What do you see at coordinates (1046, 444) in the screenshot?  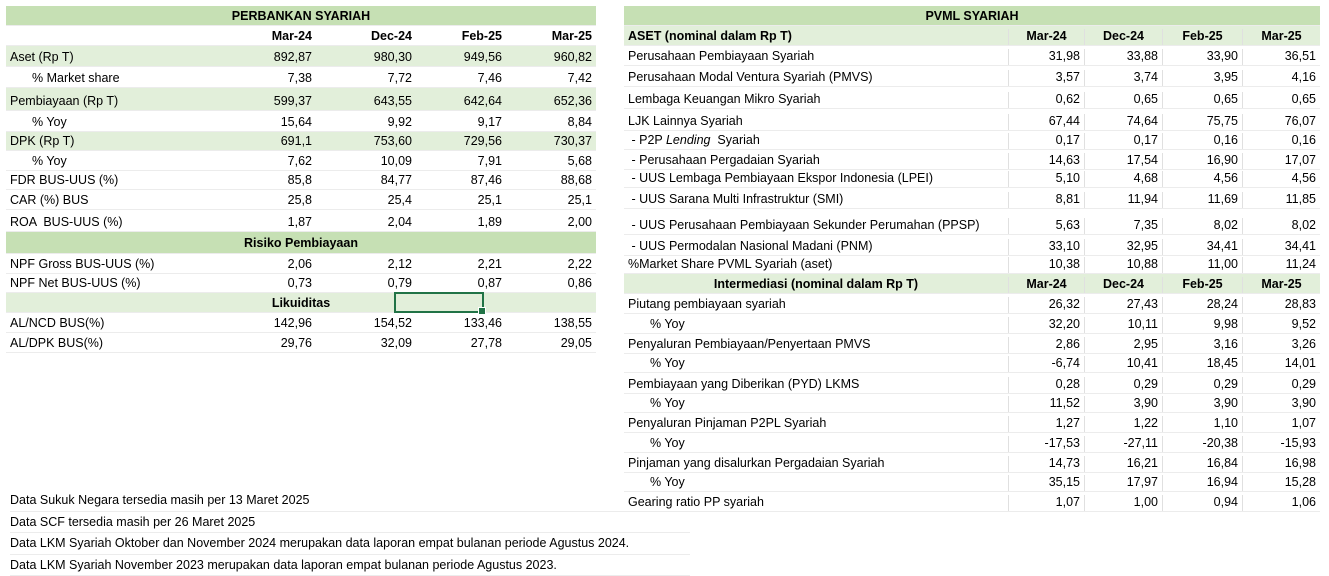 I see `value-cell: -17,53` at bounding box center [1046, 444].